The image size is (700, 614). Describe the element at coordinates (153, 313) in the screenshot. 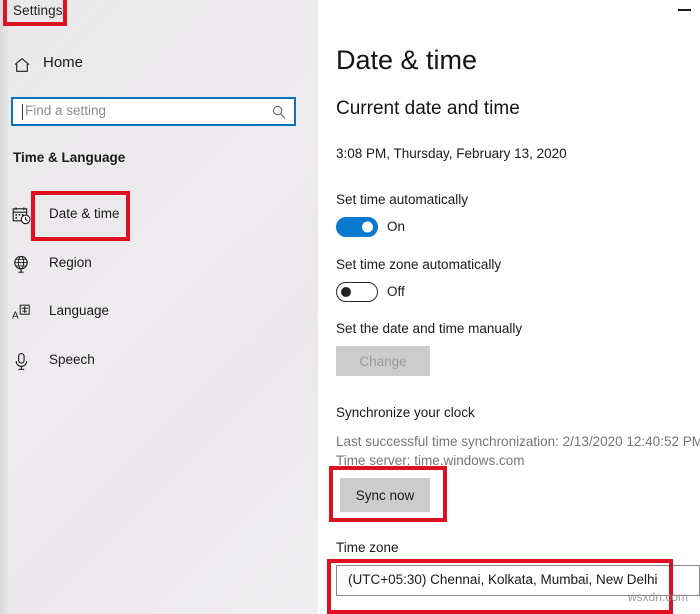

I see `sidebar-item-language: A Language` at that location.